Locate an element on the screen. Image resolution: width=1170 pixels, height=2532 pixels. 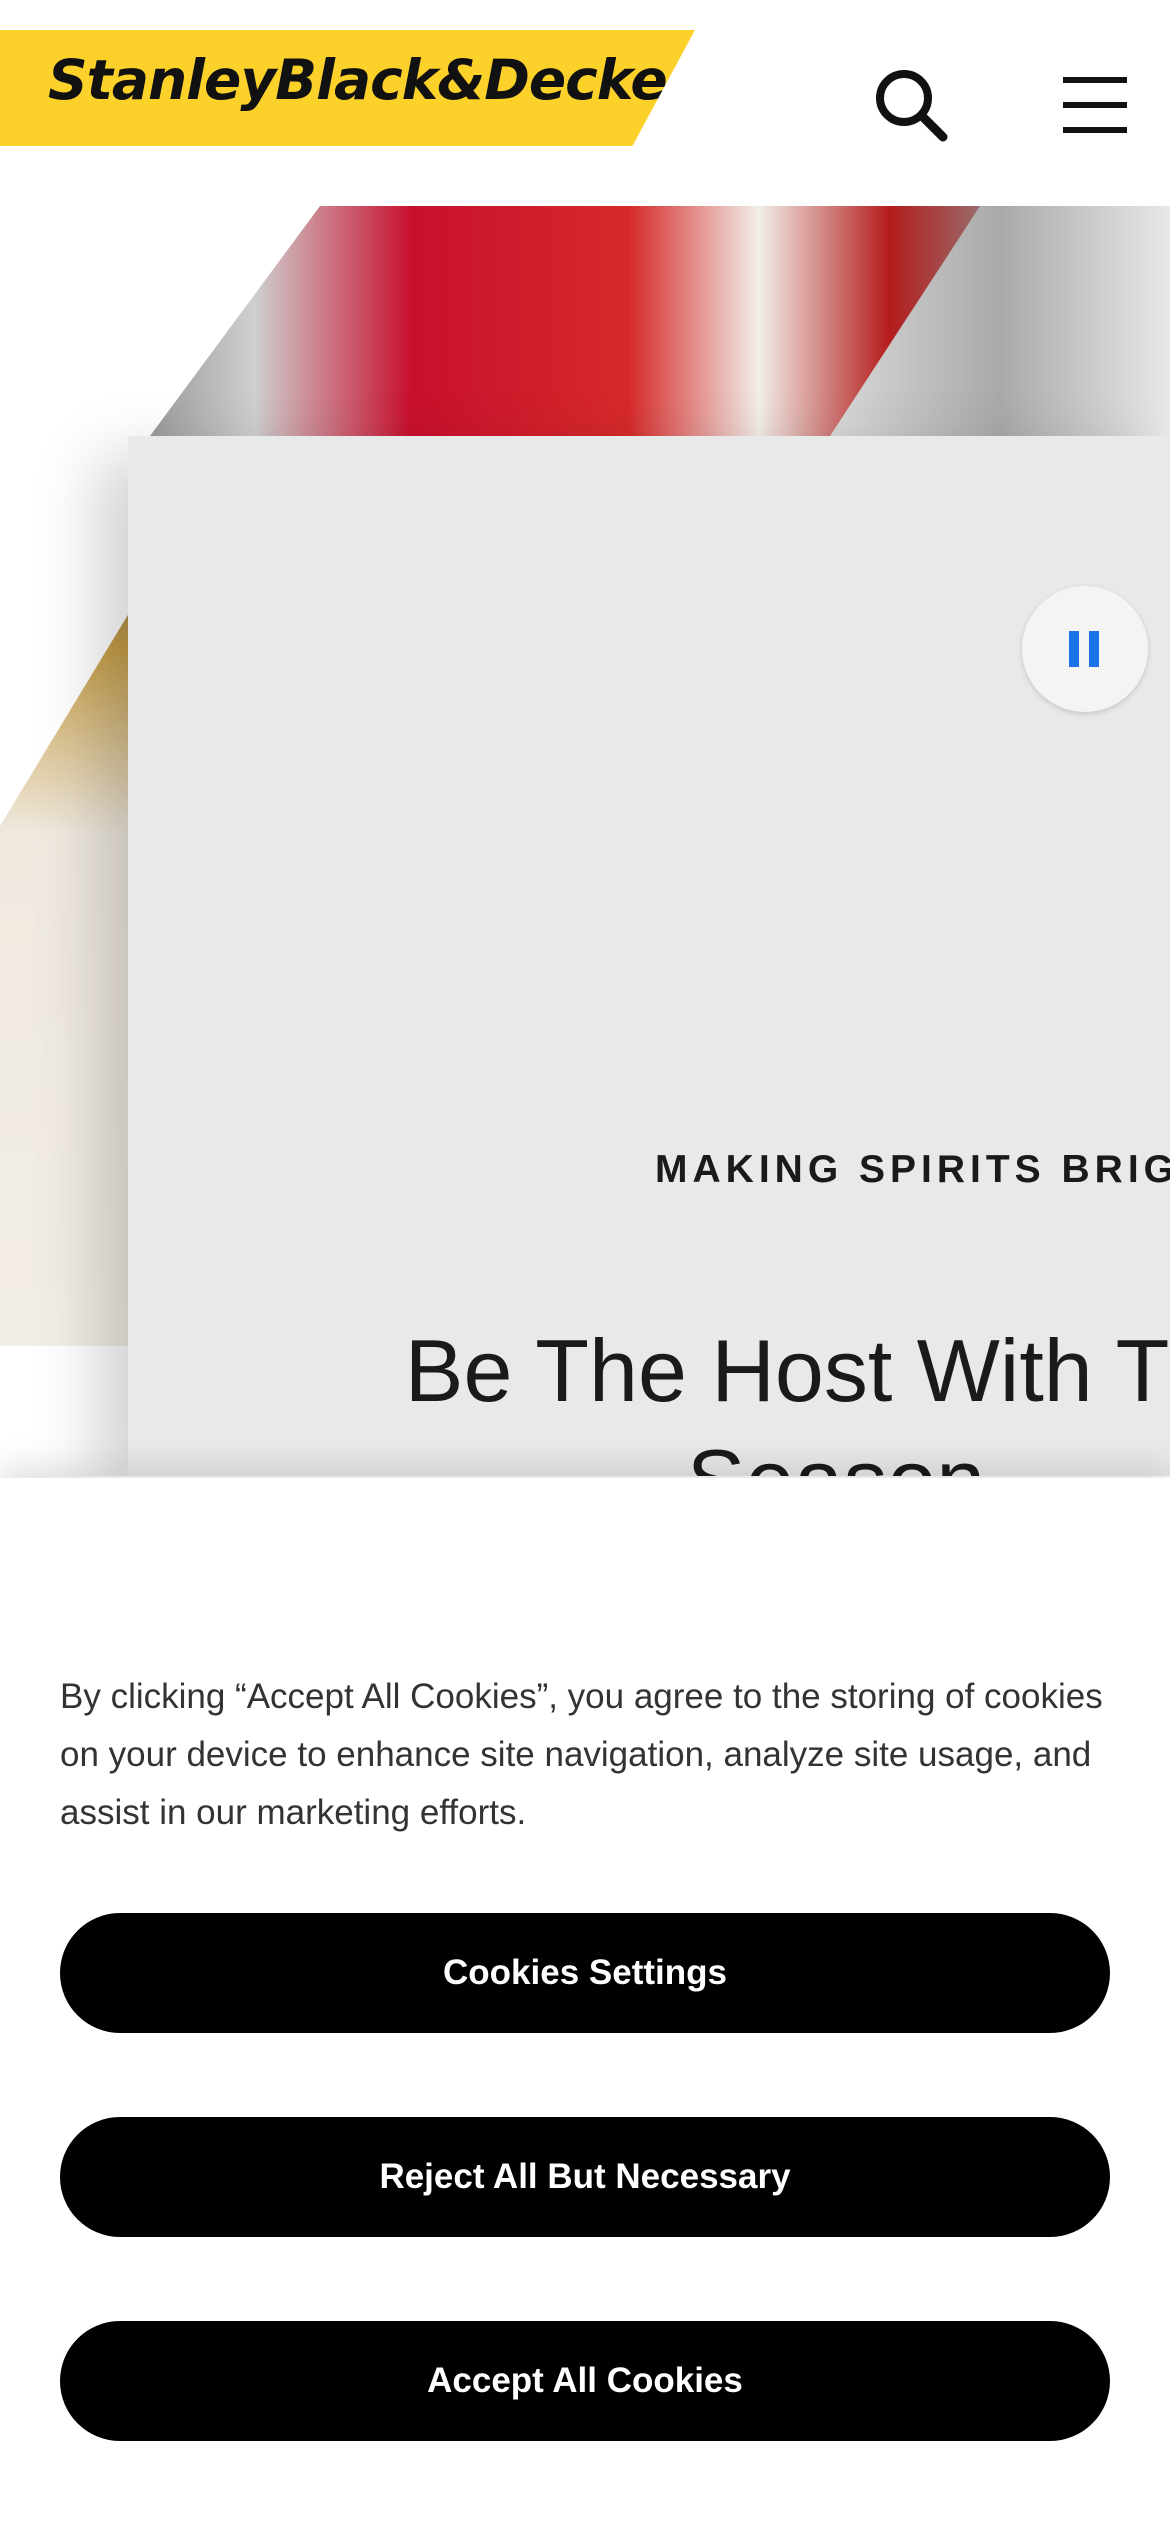
hamburger-menu-icon is located at coordinates (1095, 105).